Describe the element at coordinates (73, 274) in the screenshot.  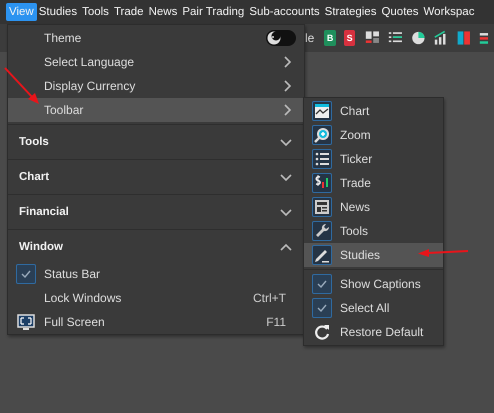
I see `menu-label: Status Bar` at that location.